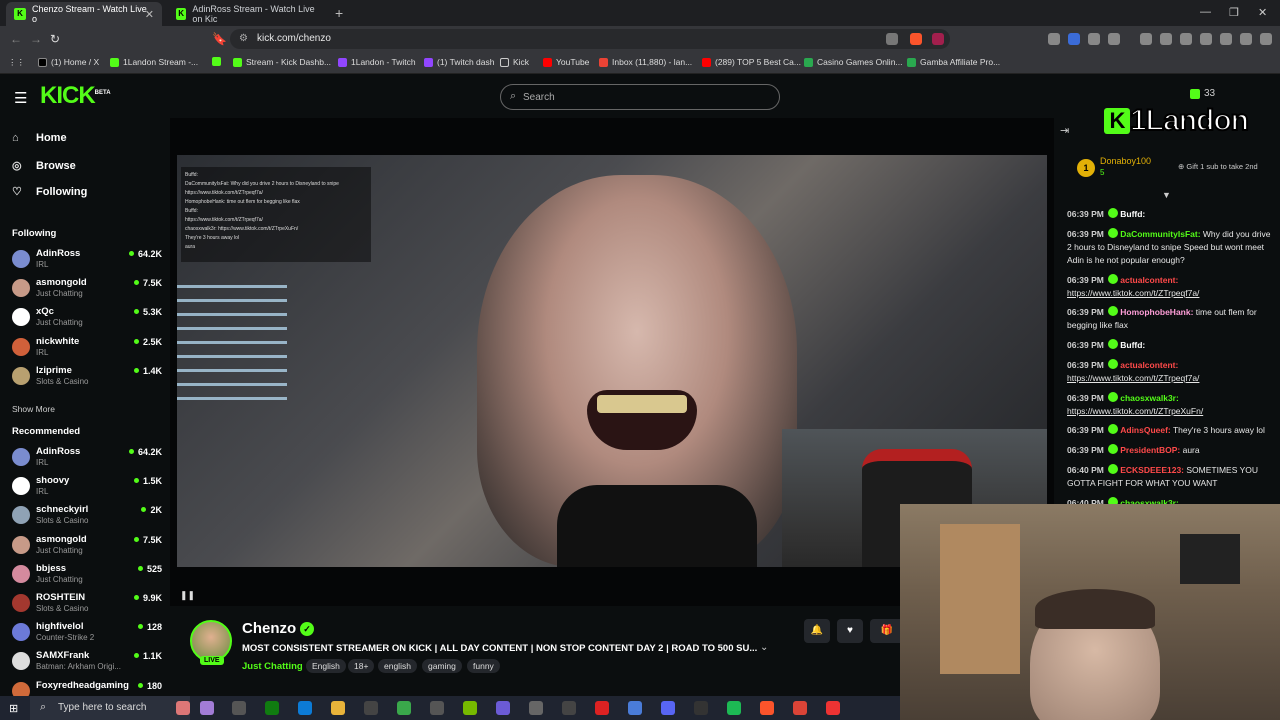 The image size is (1280, 720). I want to click on notification-bell-icon: 🔔, so click(817, 631).